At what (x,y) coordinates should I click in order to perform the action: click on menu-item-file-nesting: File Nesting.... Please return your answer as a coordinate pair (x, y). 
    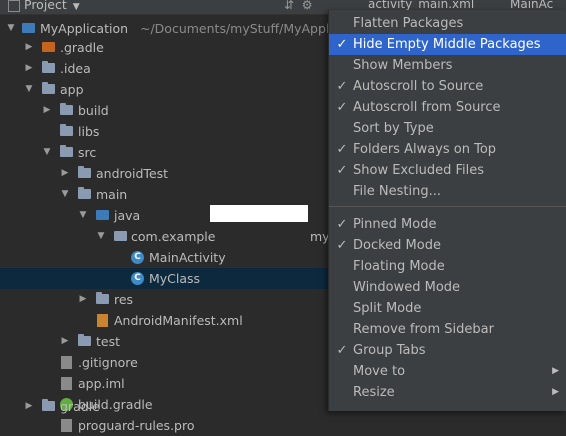
    Looking at the image, I should click on (447, 191).